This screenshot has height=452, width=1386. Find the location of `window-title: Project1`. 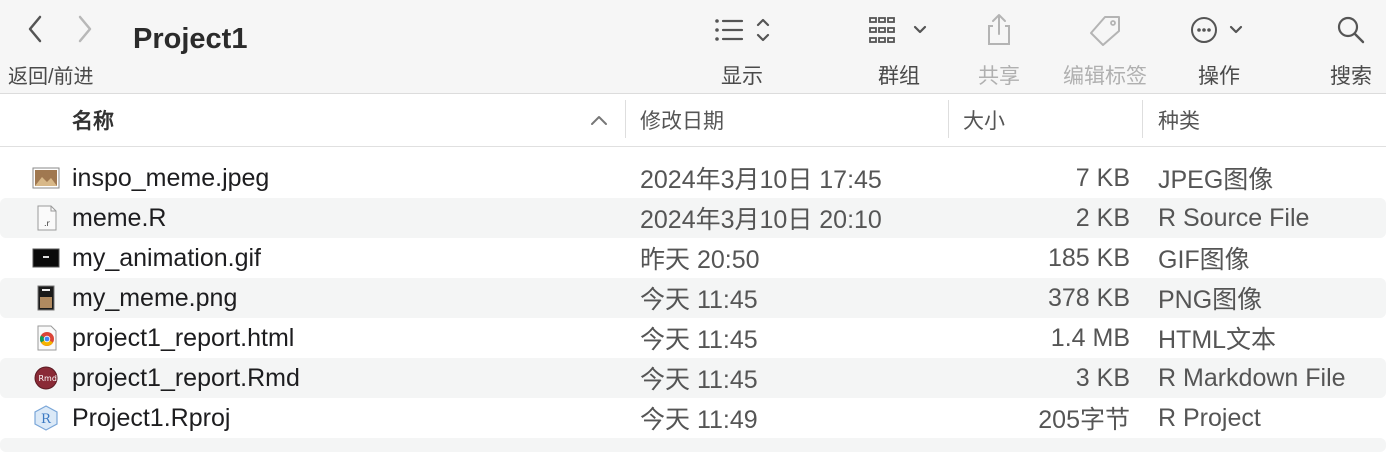

window-title: Project1 is located at coordinates (190, 39).